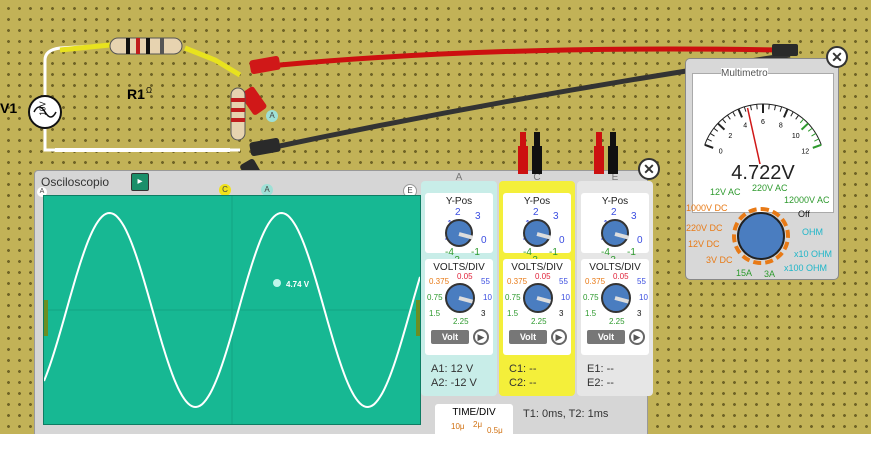 The image size is (871, 460). I want to click on volts-div-tick: 2.25, so click(539, 321).